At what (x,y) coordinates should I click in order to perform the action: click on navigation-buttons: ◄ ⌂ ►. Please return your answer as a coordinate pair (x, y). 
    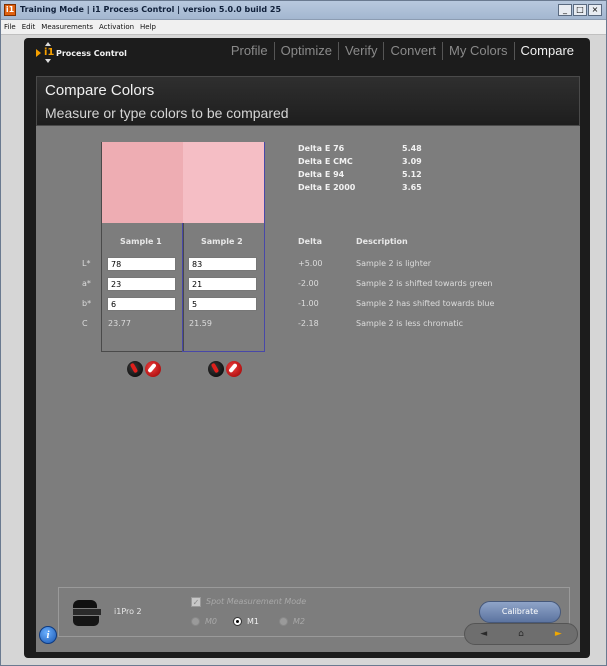
    Looking at the image, I should click on (521, 634).